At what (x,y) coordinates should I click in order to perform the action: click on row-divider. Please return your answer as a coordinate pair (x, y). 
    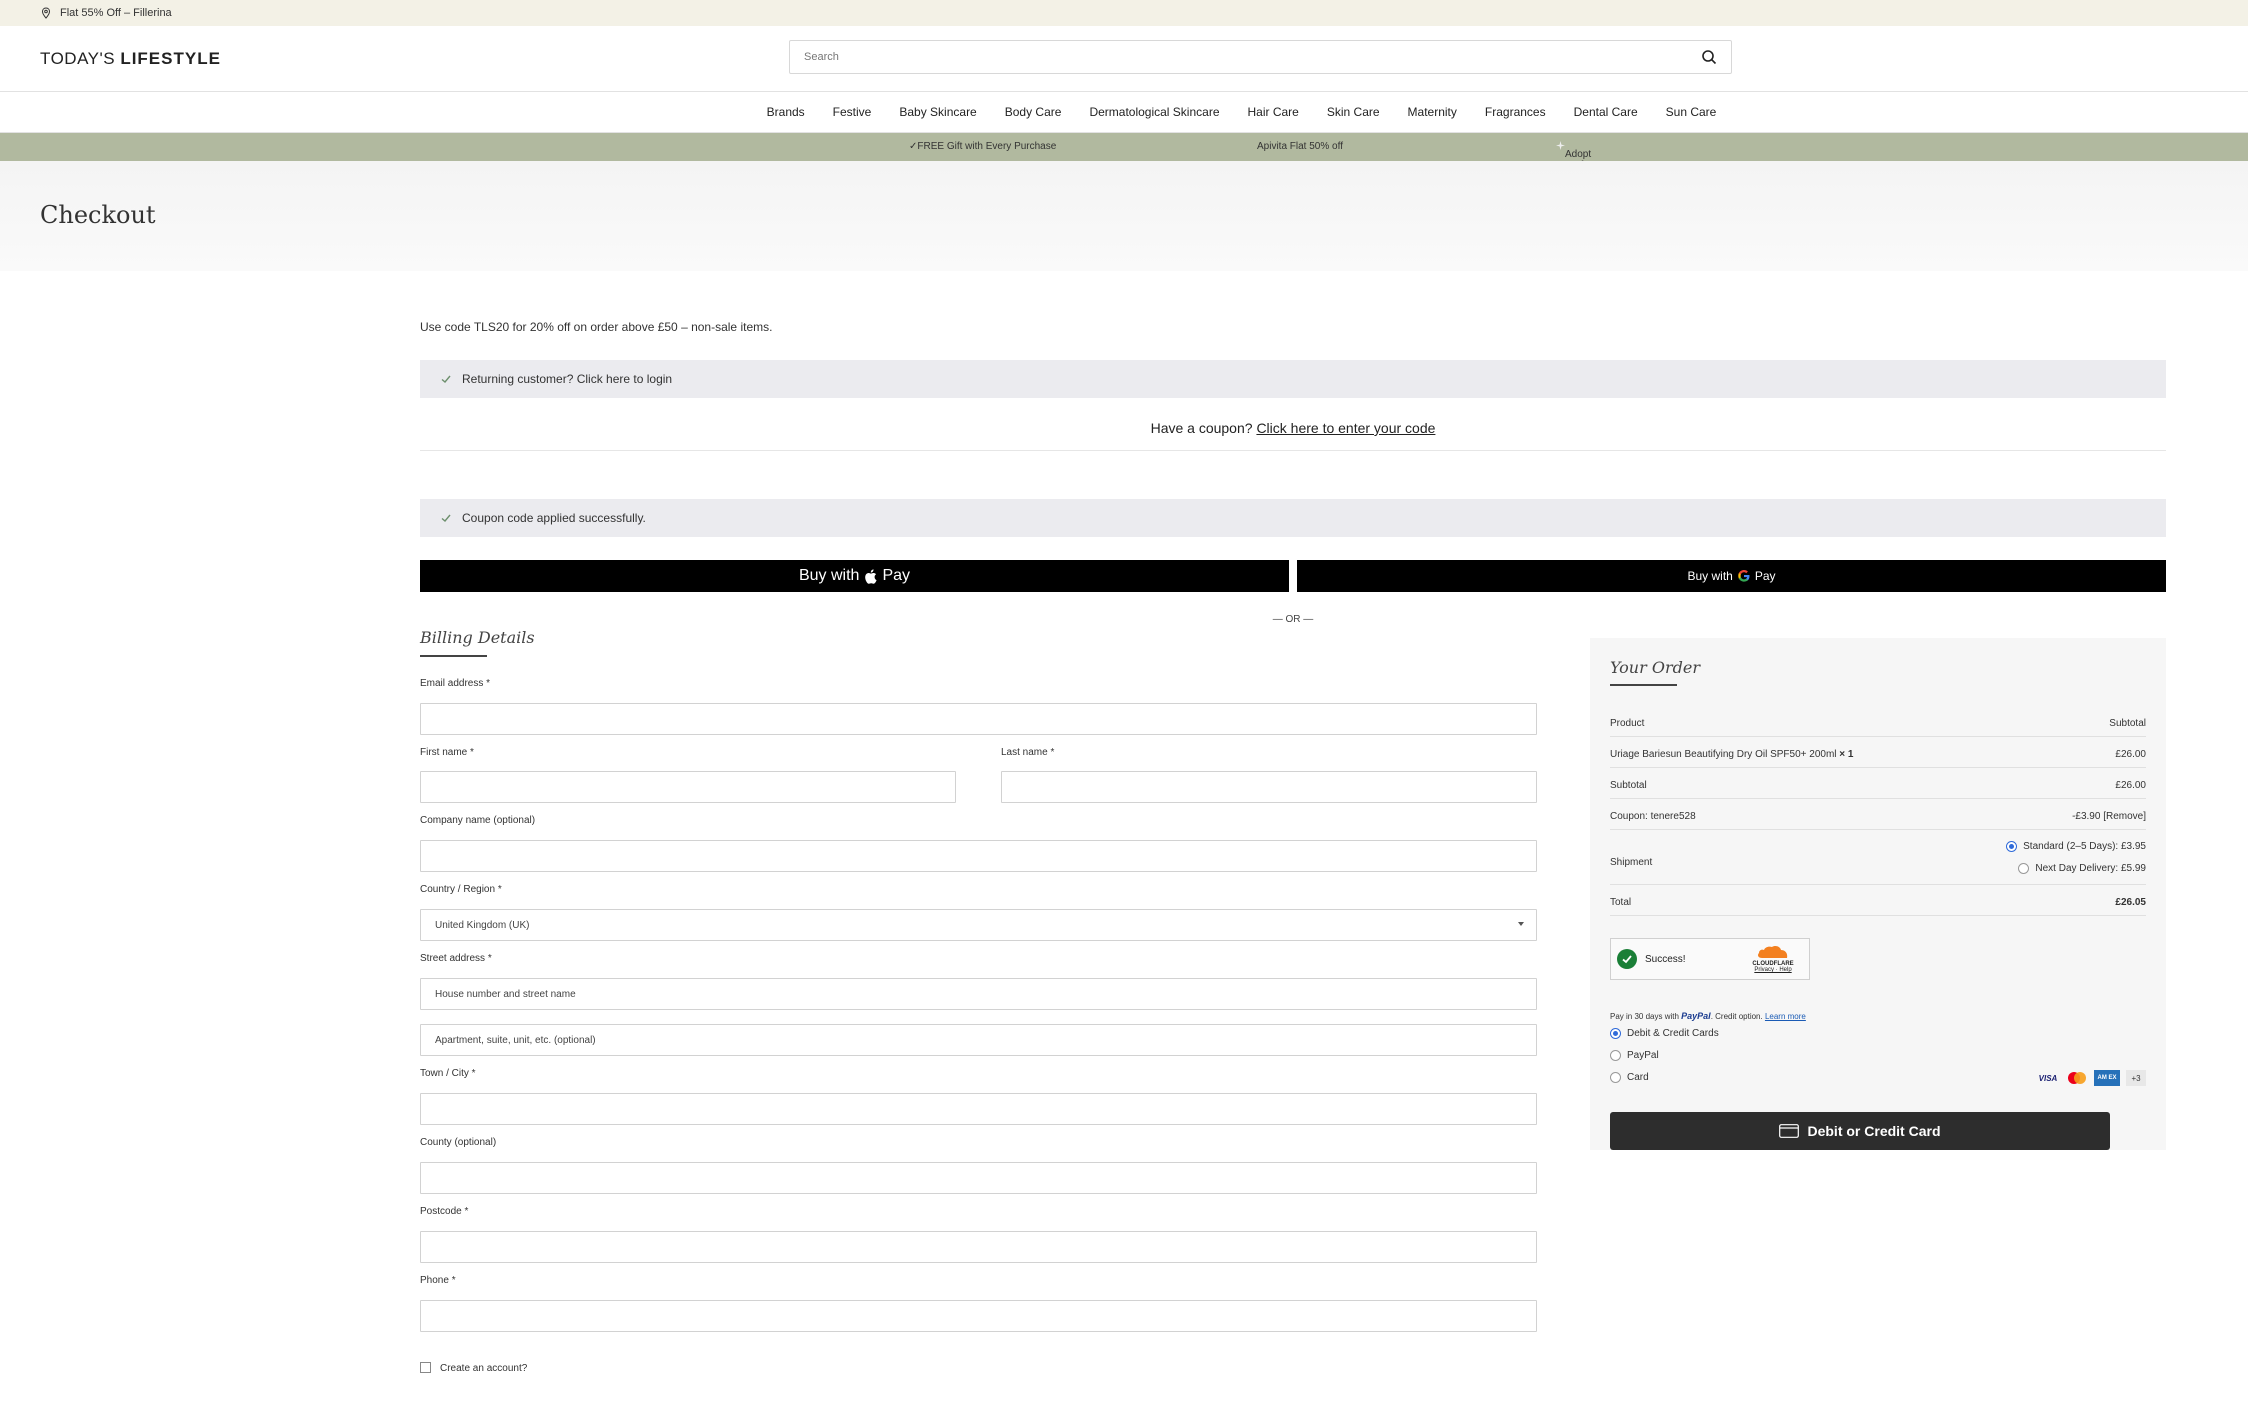
    Looking at the image, I should click on (1878, 736).